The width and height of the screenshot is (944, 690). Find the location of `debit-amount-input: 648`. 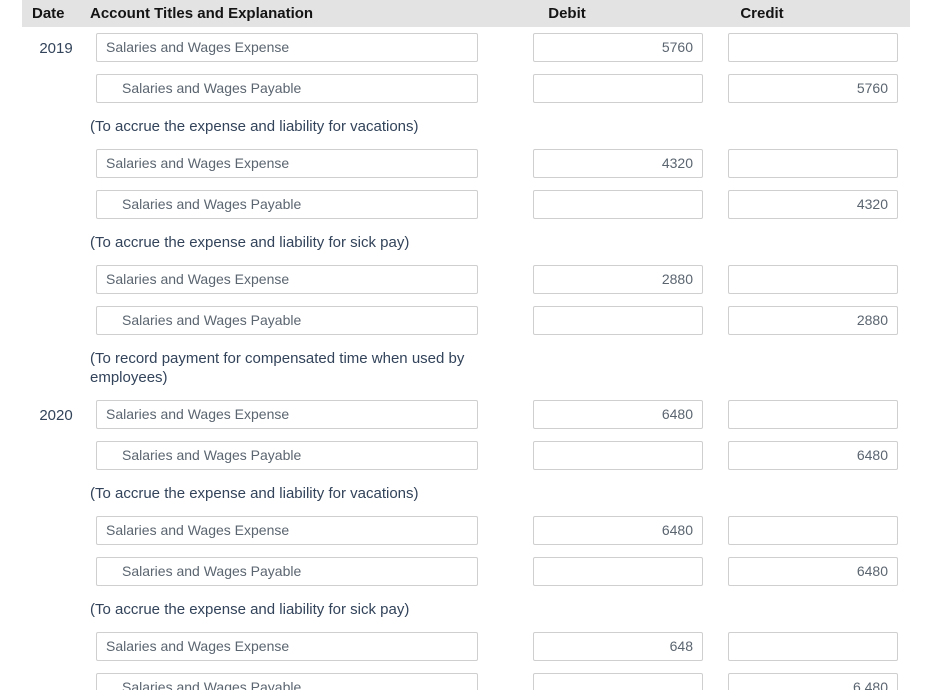

debit-amount-input: 648 is located at coordinates (618, 646).